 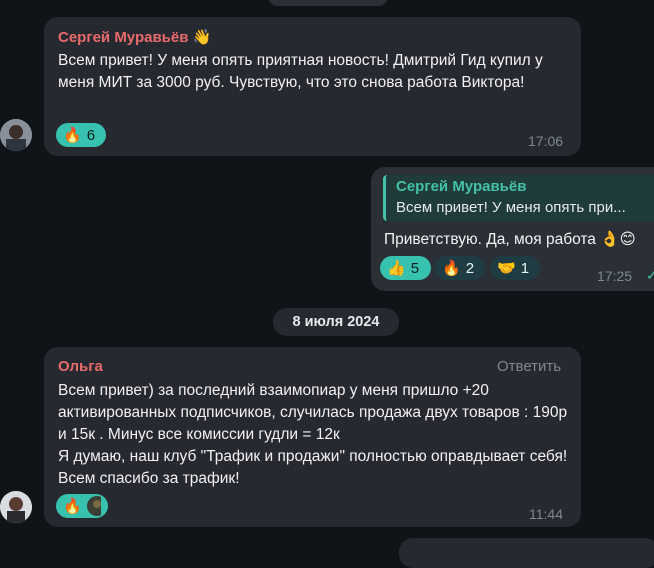 I want to click on reply-button: Ответить, so click(x=529, y=366).